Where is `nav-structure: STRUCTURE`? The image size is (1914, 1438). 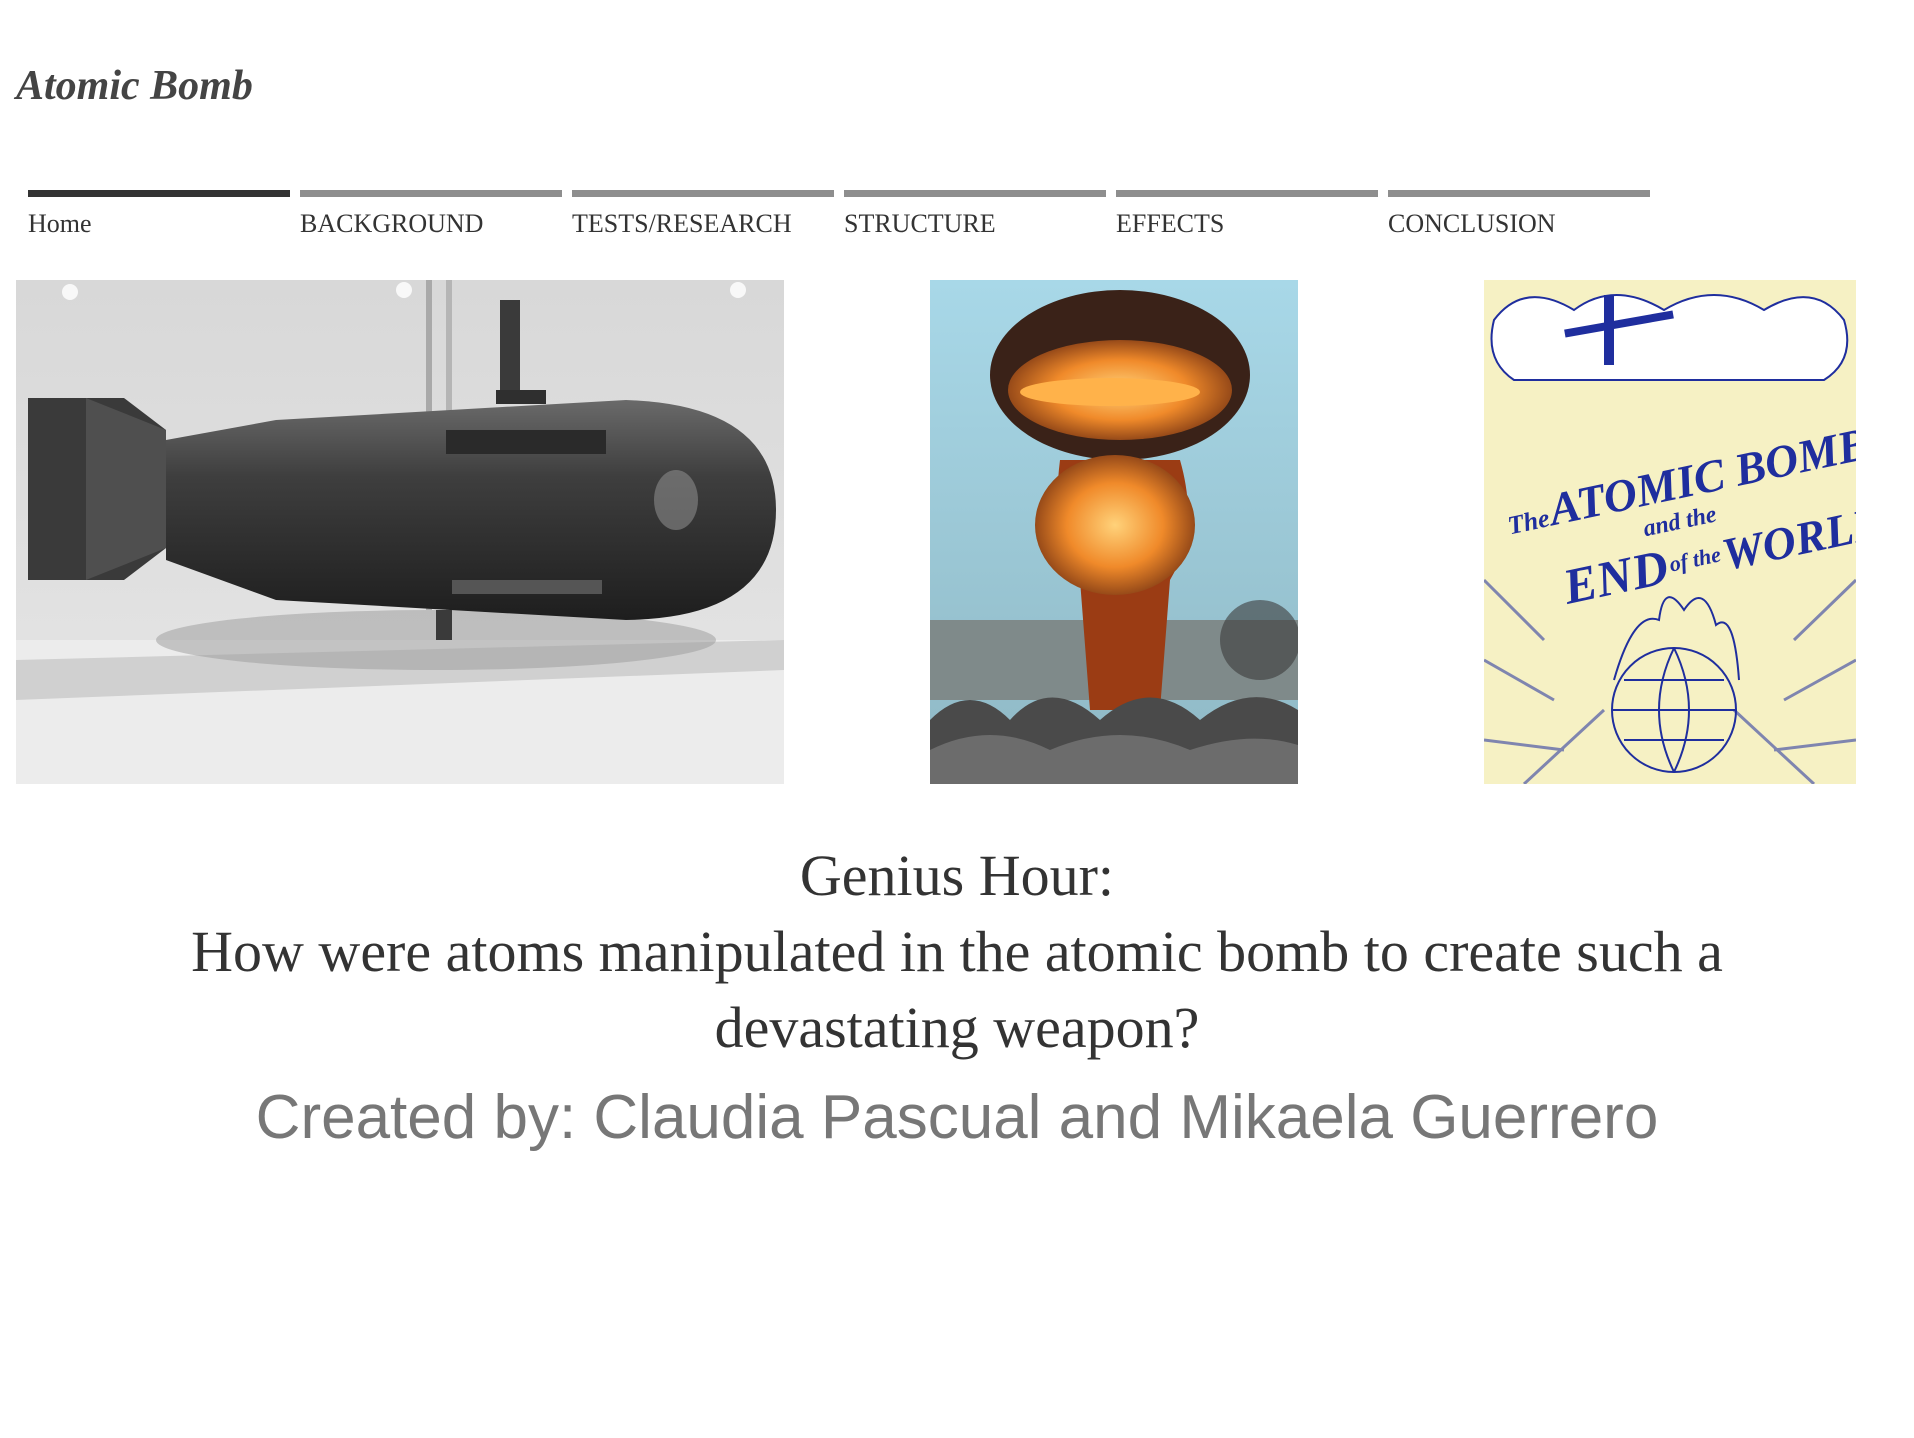 nav-structure: STRUCTURE is located at coordinates (975, 214).